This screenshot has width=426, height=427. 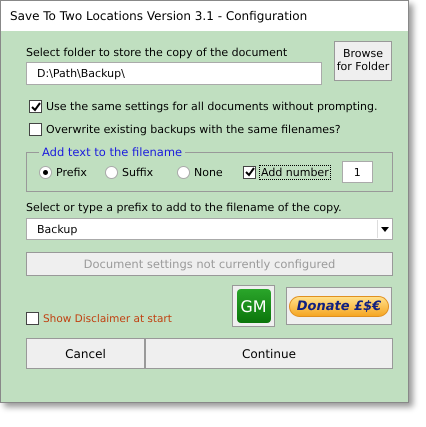 What do you see at coordinates (157, 52) in the screenshot?
I see `folder-label: Select folder to store the copy of the document` at bounding box center [157, 52].